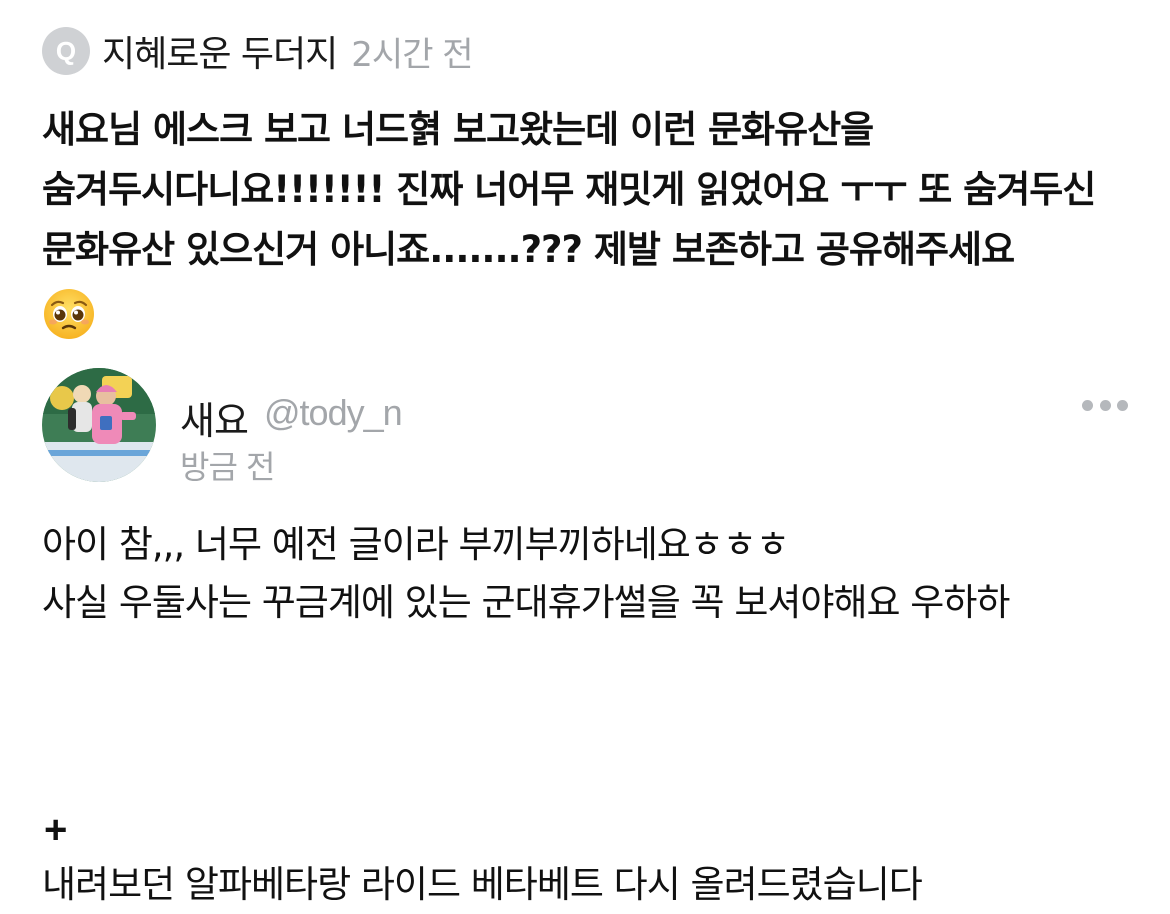 The width and height of the screenshot is (1170, 914). I want to click on answerer-name: 새요, so click(214, 417).